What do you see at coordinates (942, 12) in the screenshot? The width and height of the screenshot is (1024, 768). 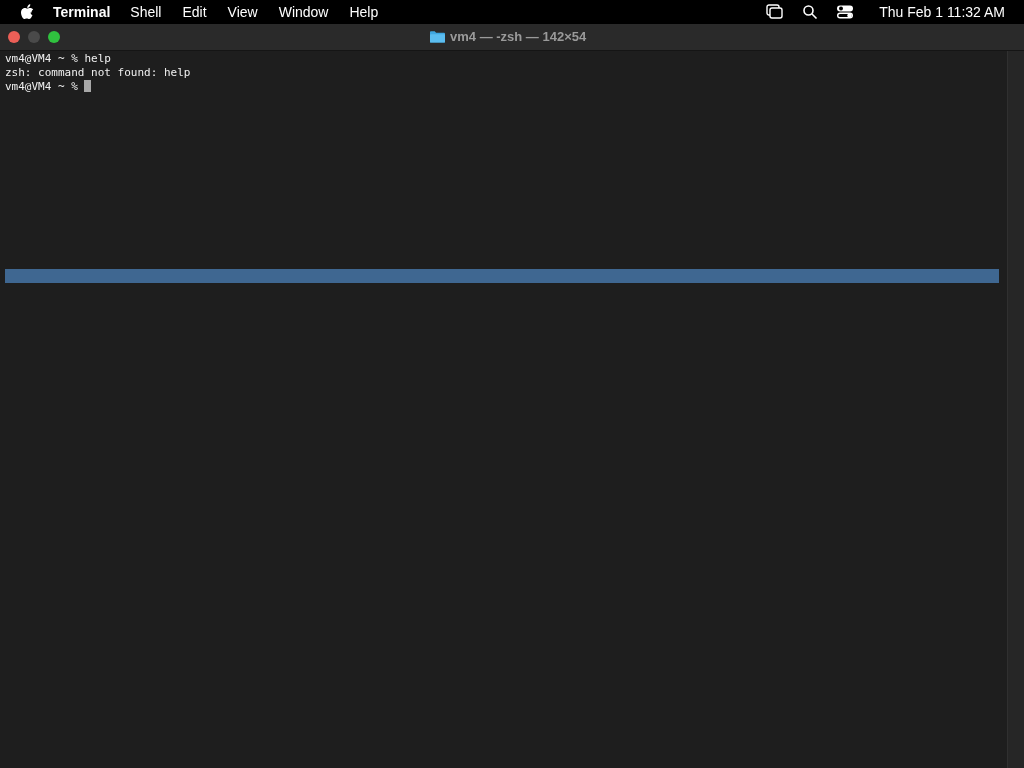 I see `clock: Thu Feb 1 11:32 AM` at bounding box center [942, 12].